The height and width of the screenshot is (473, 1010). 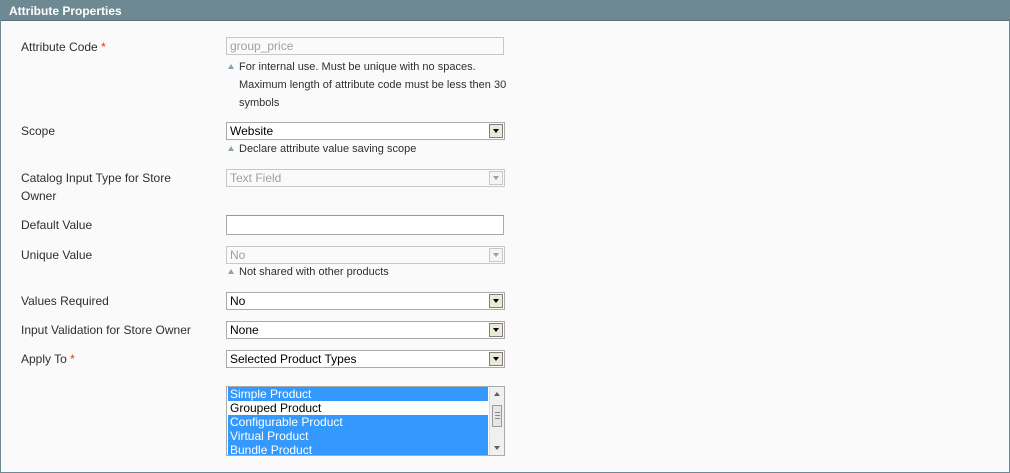 I want to click on default-value-input, so click(x=365, y=225).